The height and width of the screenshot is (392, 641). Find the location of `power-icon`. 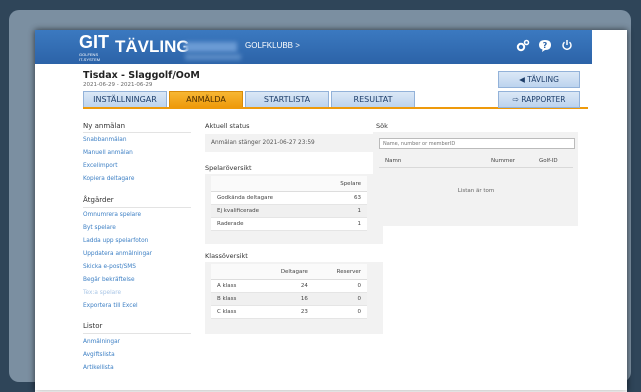

power-icon is located at coordinates (567, 47).